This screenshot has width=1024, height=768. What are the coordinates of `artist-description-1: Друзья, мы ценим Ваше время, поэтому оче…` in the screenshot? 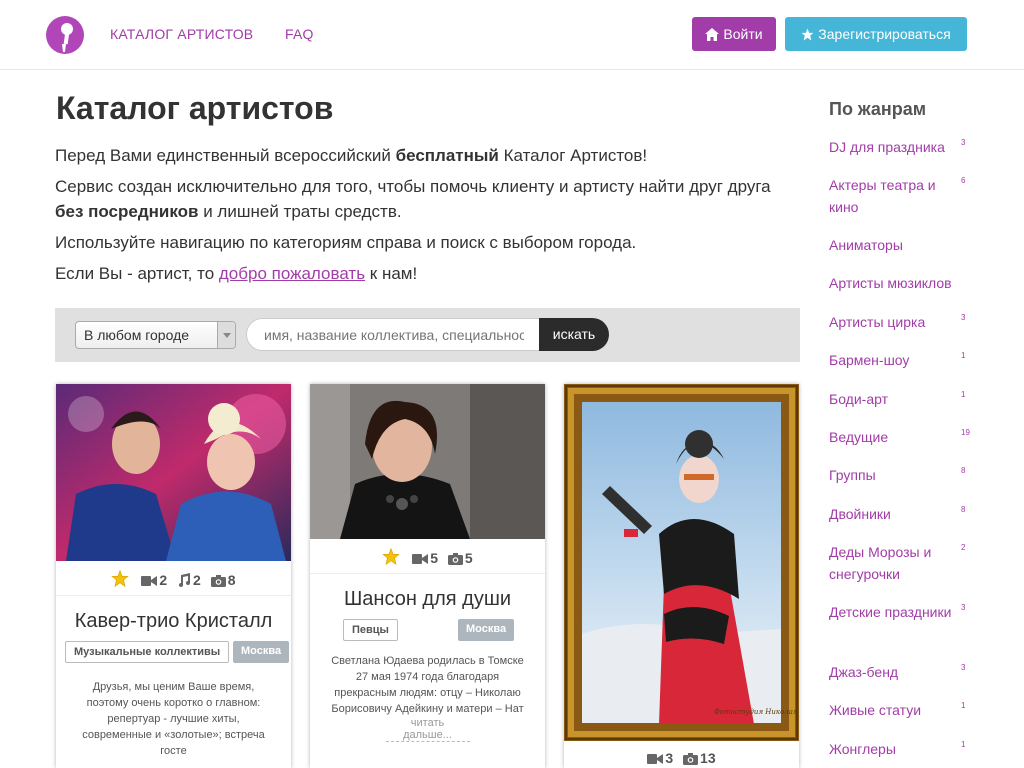 It's located at (173, 719).